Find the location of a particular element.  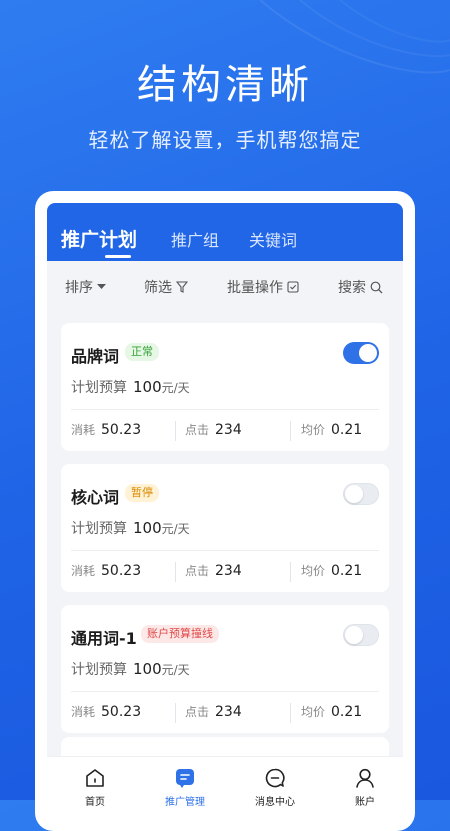

status-badge: 暂停 is located at coordinates (142, 493).